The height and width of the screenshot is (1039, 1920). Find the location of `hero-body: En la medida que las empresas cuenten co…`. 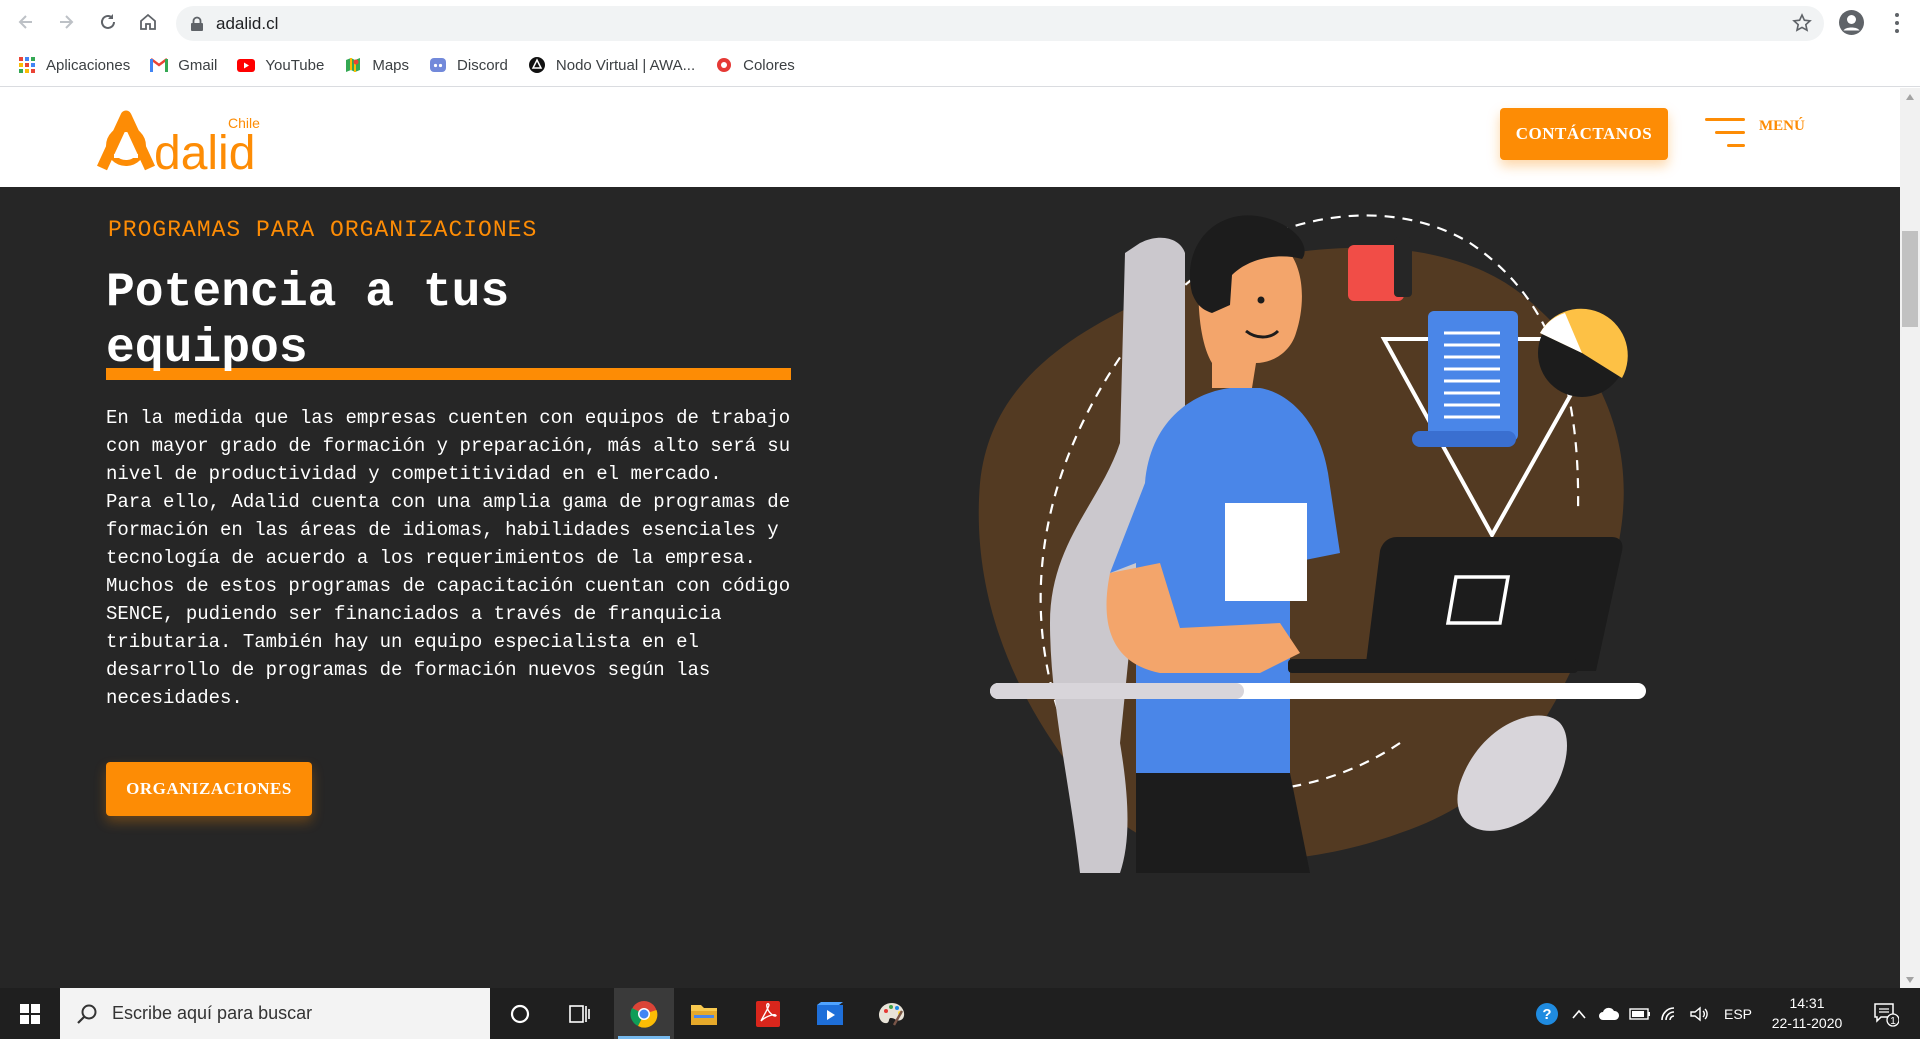

hero-body: En la medida que las empresas cuenten co… is located at coordinates (451, 558).